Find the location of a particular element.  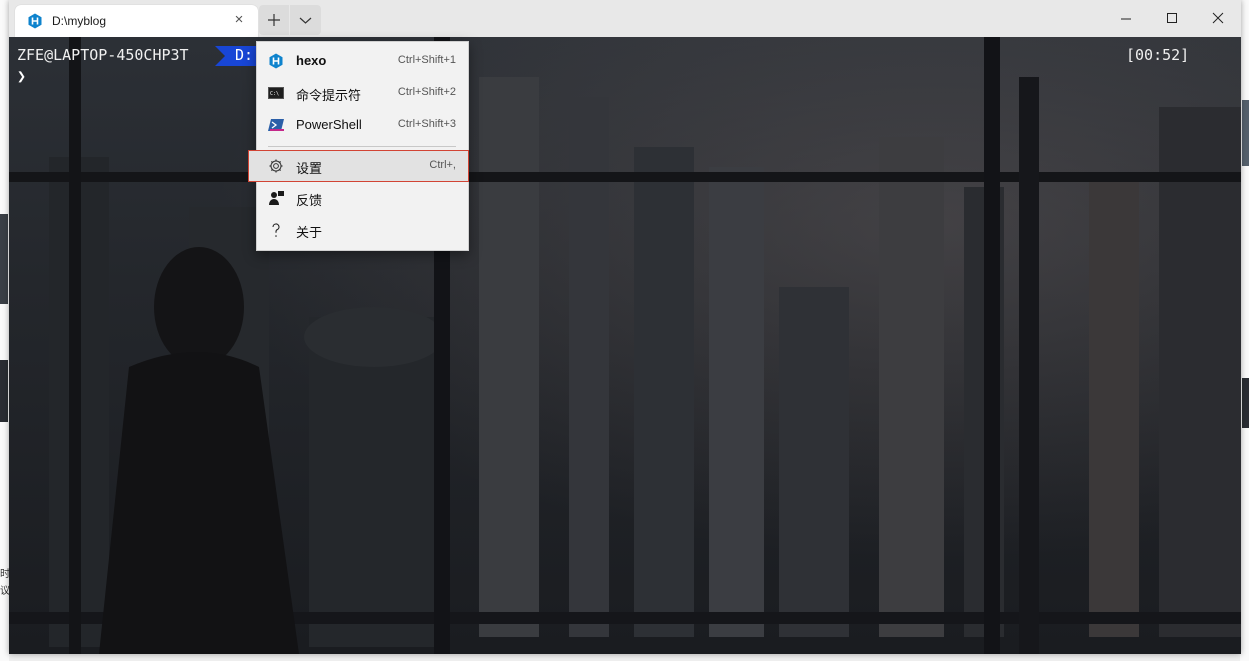

menu-item-shortcut: Ctrl+Shift+2 is located at coordinates (426, 92).